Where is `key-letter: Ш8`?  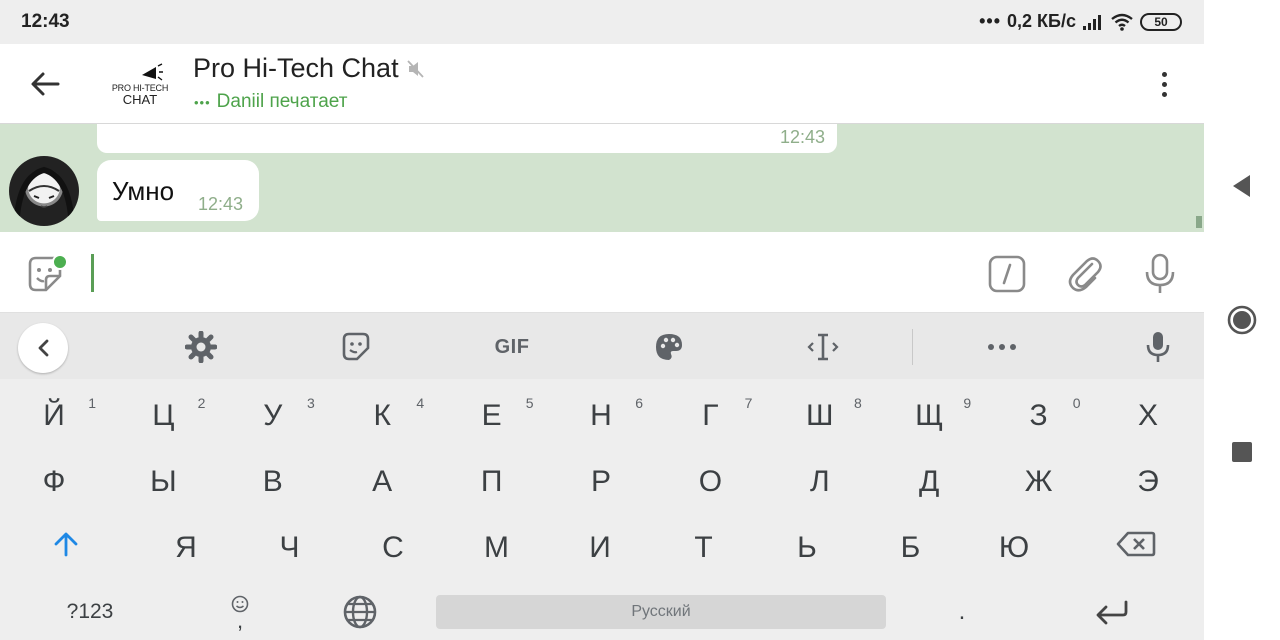 key-letter: Ш8 is located at coordinates (820, 416).